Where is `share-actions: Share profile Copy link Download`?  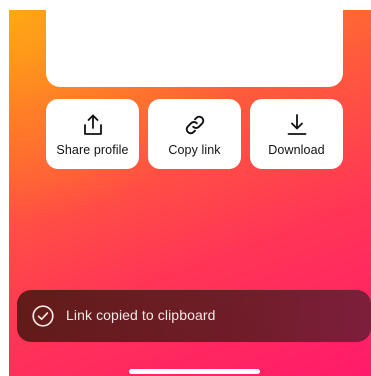
share-actions: Share profile Copy link Download is located at coordinates (194, 134).